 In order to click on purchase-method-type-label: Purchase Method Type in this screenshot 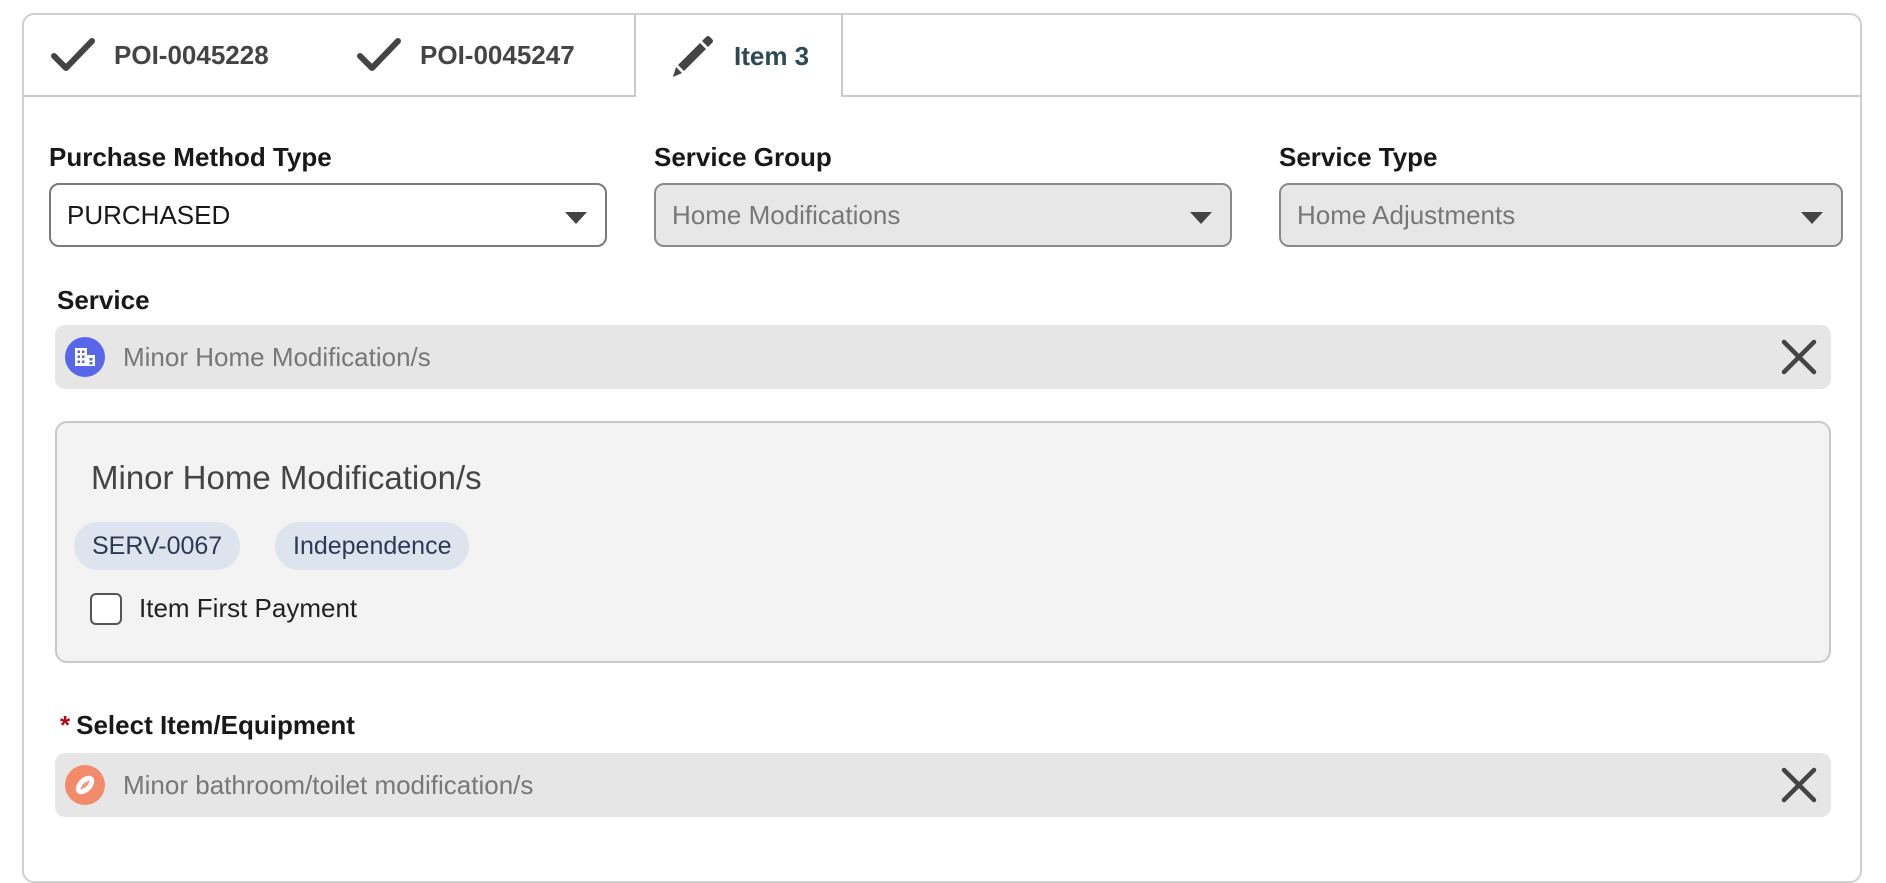, I will do `click(190, 157)`.